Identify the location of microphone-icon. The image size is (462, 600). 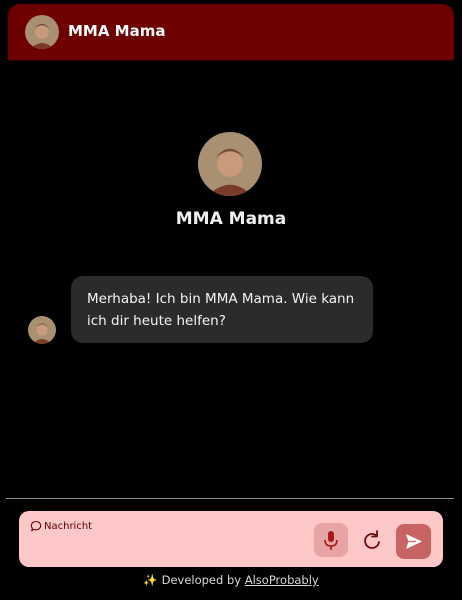
(331, 540).